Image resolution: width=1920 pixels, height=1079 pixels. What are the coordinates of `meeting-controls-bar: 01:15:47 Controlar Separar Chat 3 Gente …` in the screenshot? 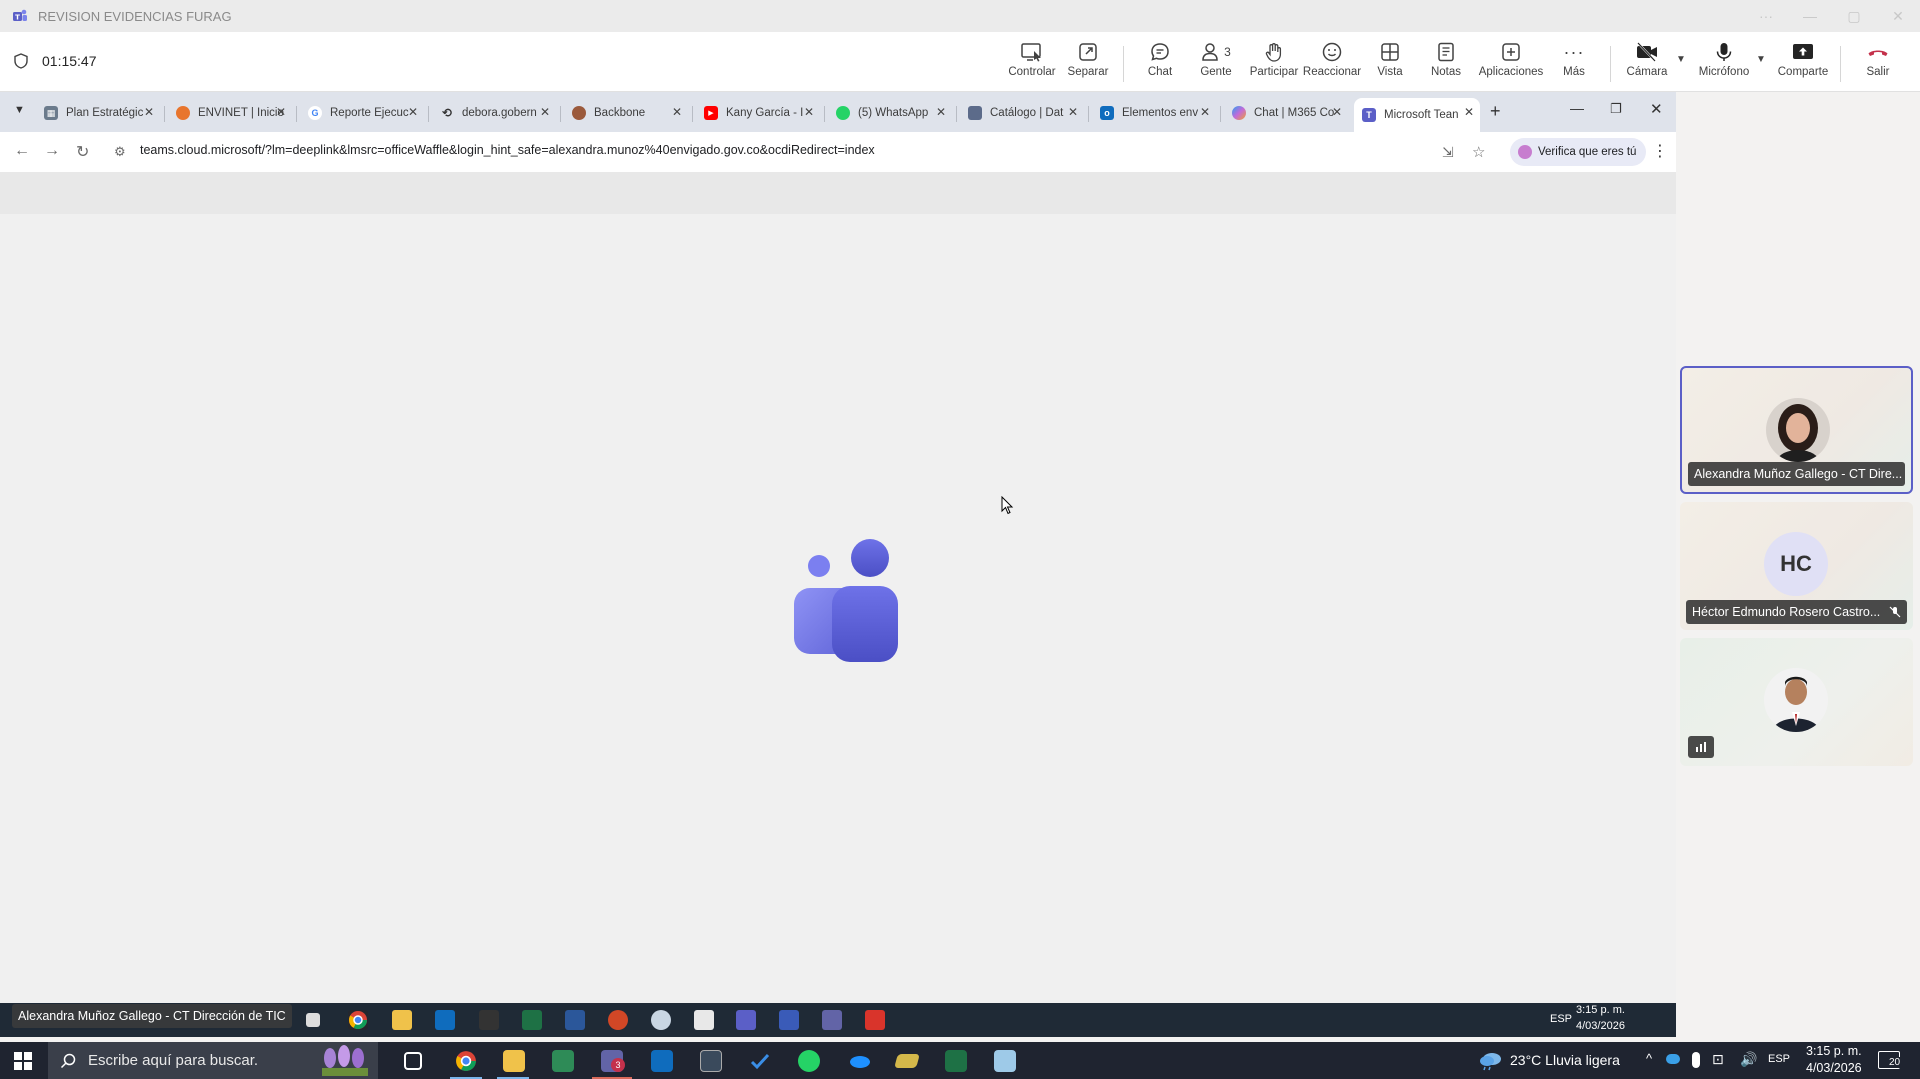 It's located at (960, 62).